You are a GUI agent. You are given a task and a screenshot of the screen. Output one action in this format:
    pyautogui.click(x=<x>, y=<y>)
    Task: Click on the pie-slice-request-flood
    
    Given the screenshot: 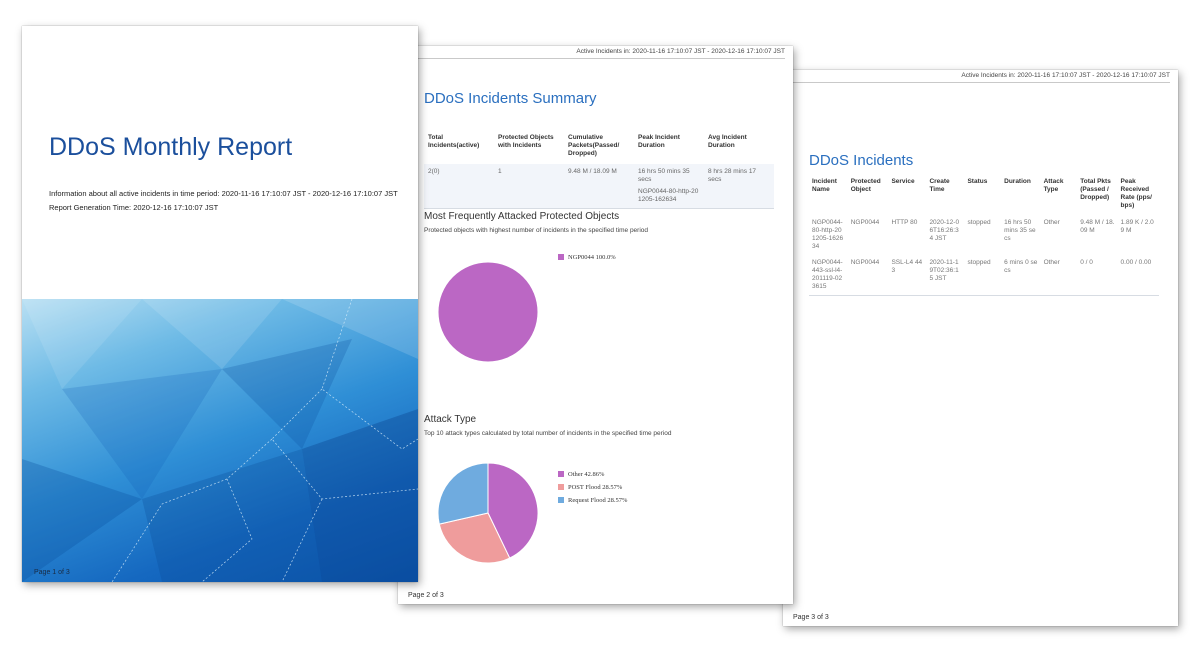 What is the action you would take?
    pyautogui.click(x=463, y=493)
    